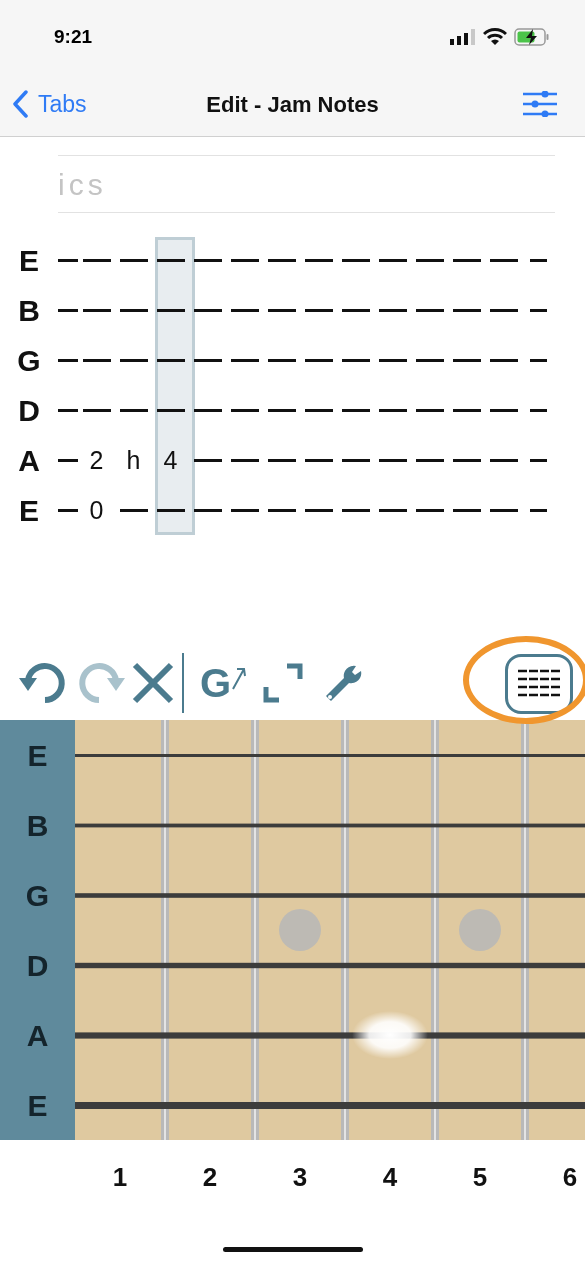 The height and width of the screenshot is (1266, 585). I want to click on signal-icon, so click(463, 37).